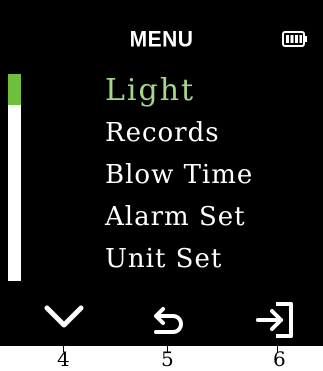  What do you see at coordinates (179, 91) in the screenshot?
I see `menu-item-light: Light` at bounding box center [179, 91].